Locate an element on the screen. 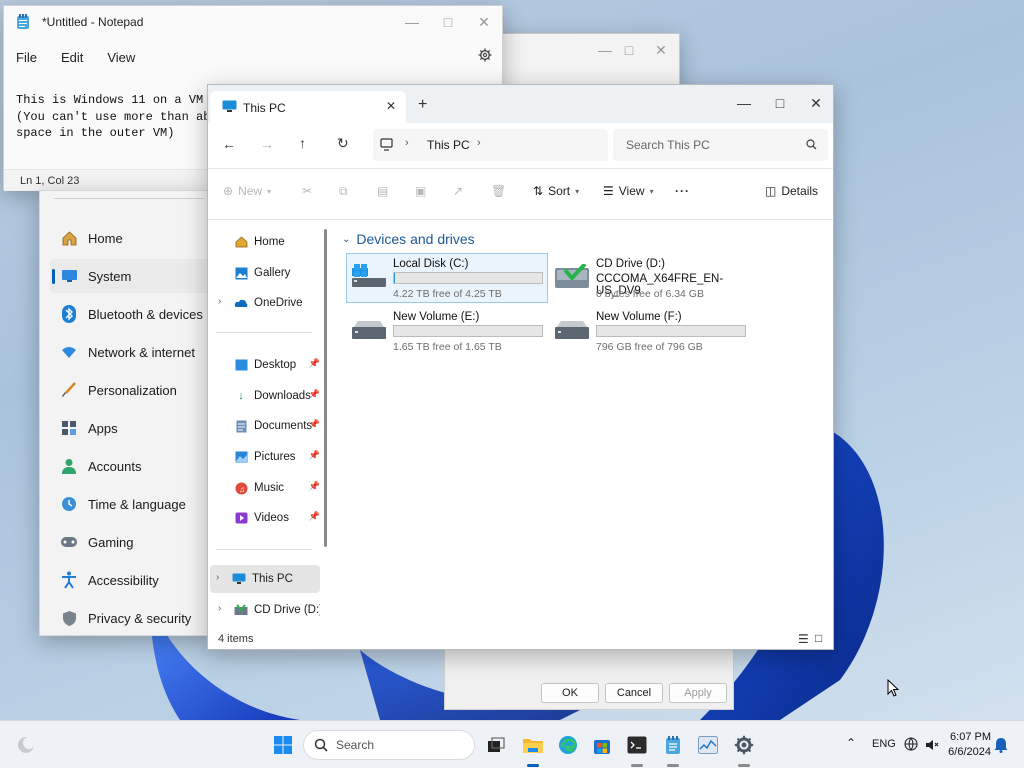  settings-nav-gaming: Gaming is located at coordinates (130, 542).